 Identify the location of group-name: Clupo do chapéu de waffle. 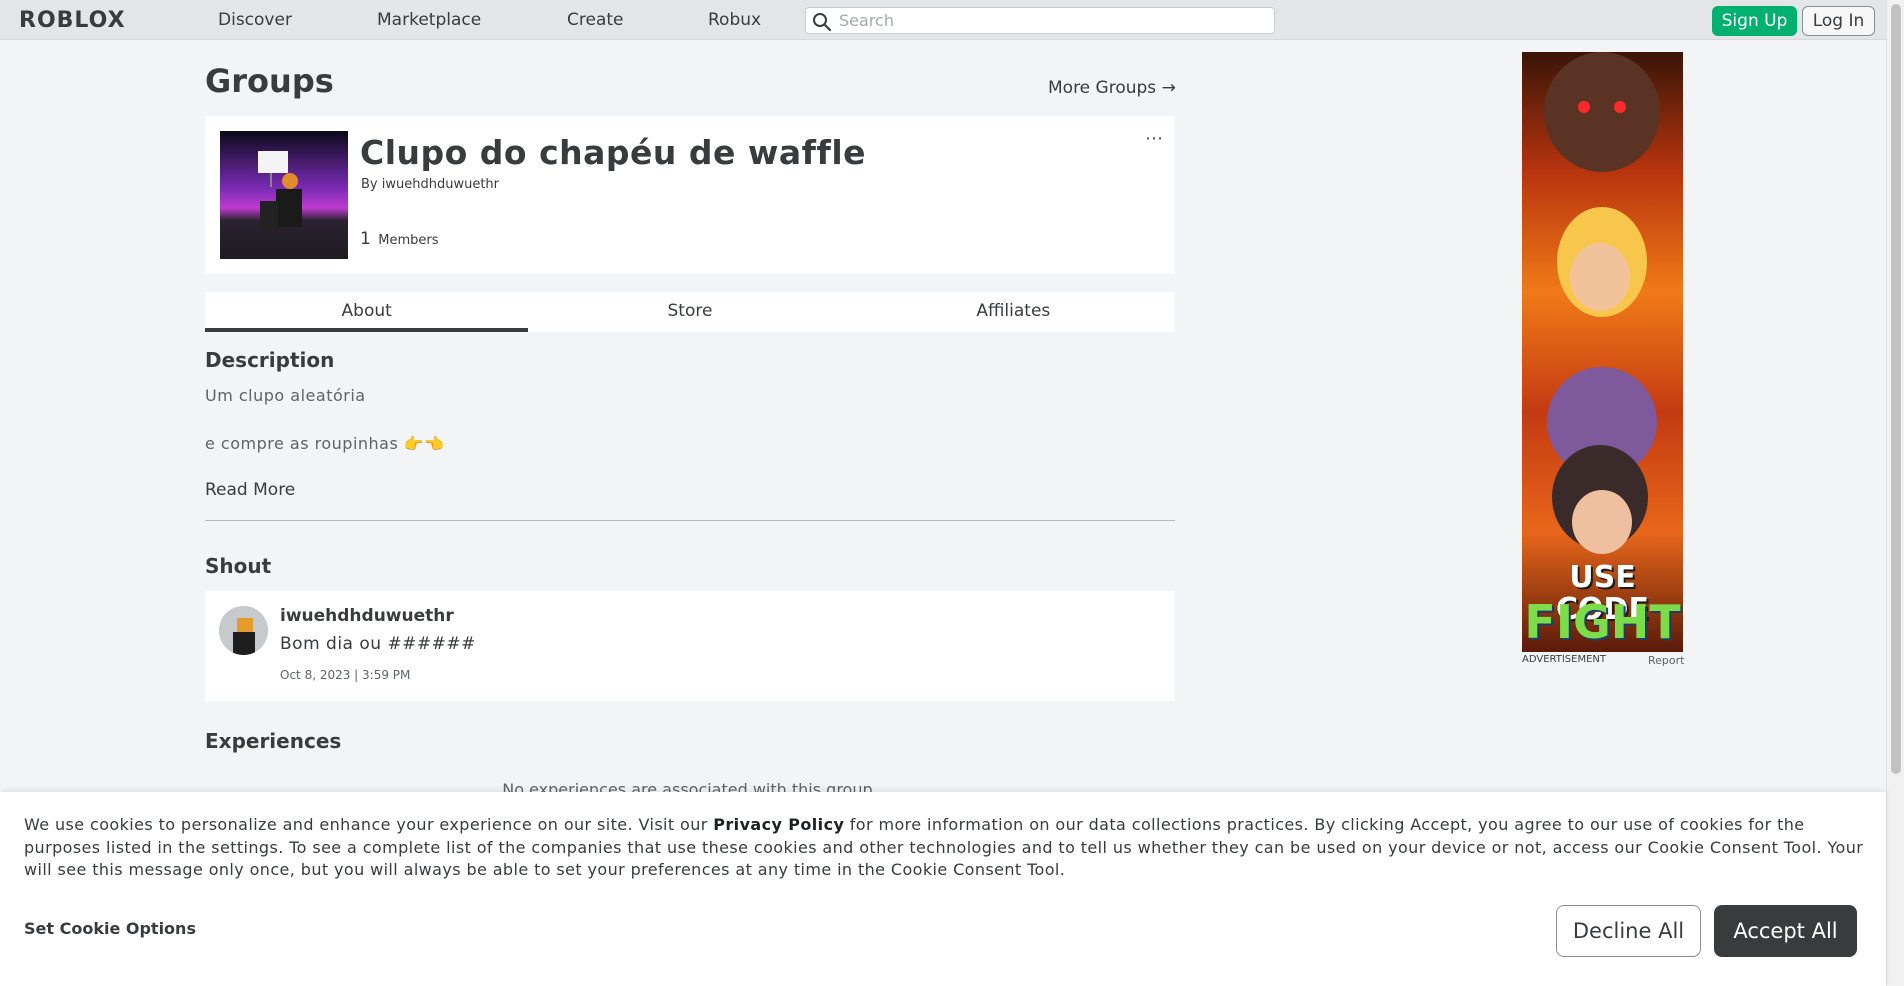
(613, 152).